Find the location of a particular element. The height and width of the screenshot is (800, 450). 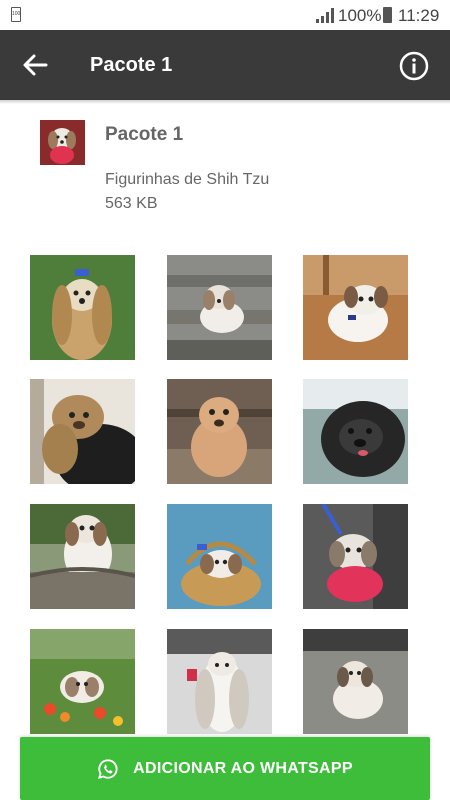

arrow-left-icon is located at coordinates (35, 65).